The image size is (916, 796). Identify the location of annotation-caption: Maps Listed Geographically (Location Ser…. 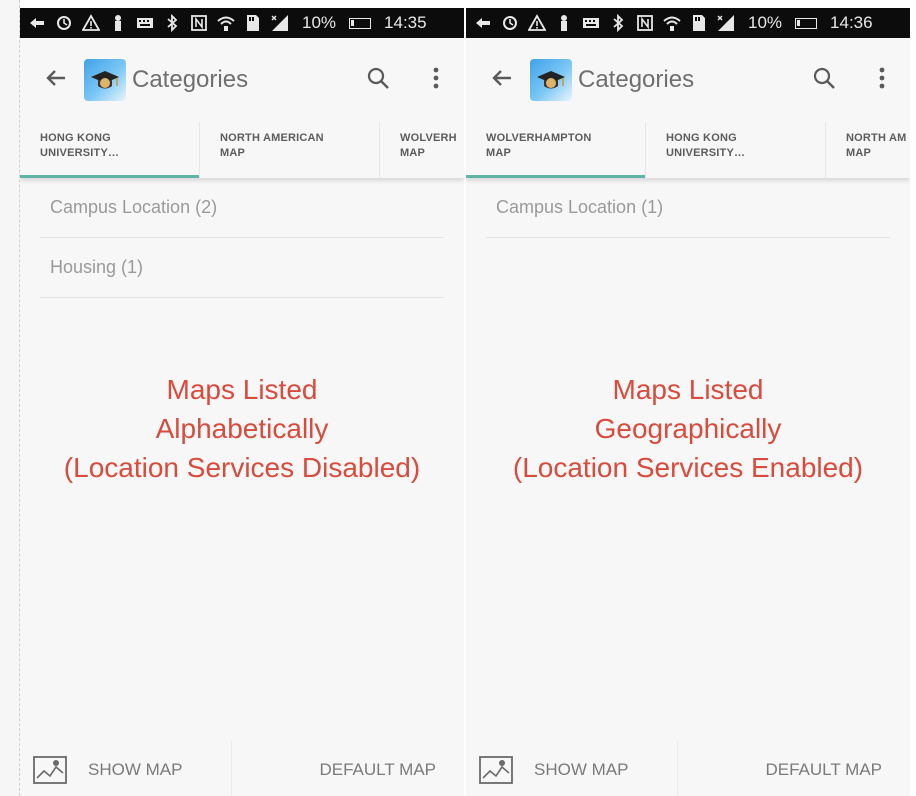
(688, 428).